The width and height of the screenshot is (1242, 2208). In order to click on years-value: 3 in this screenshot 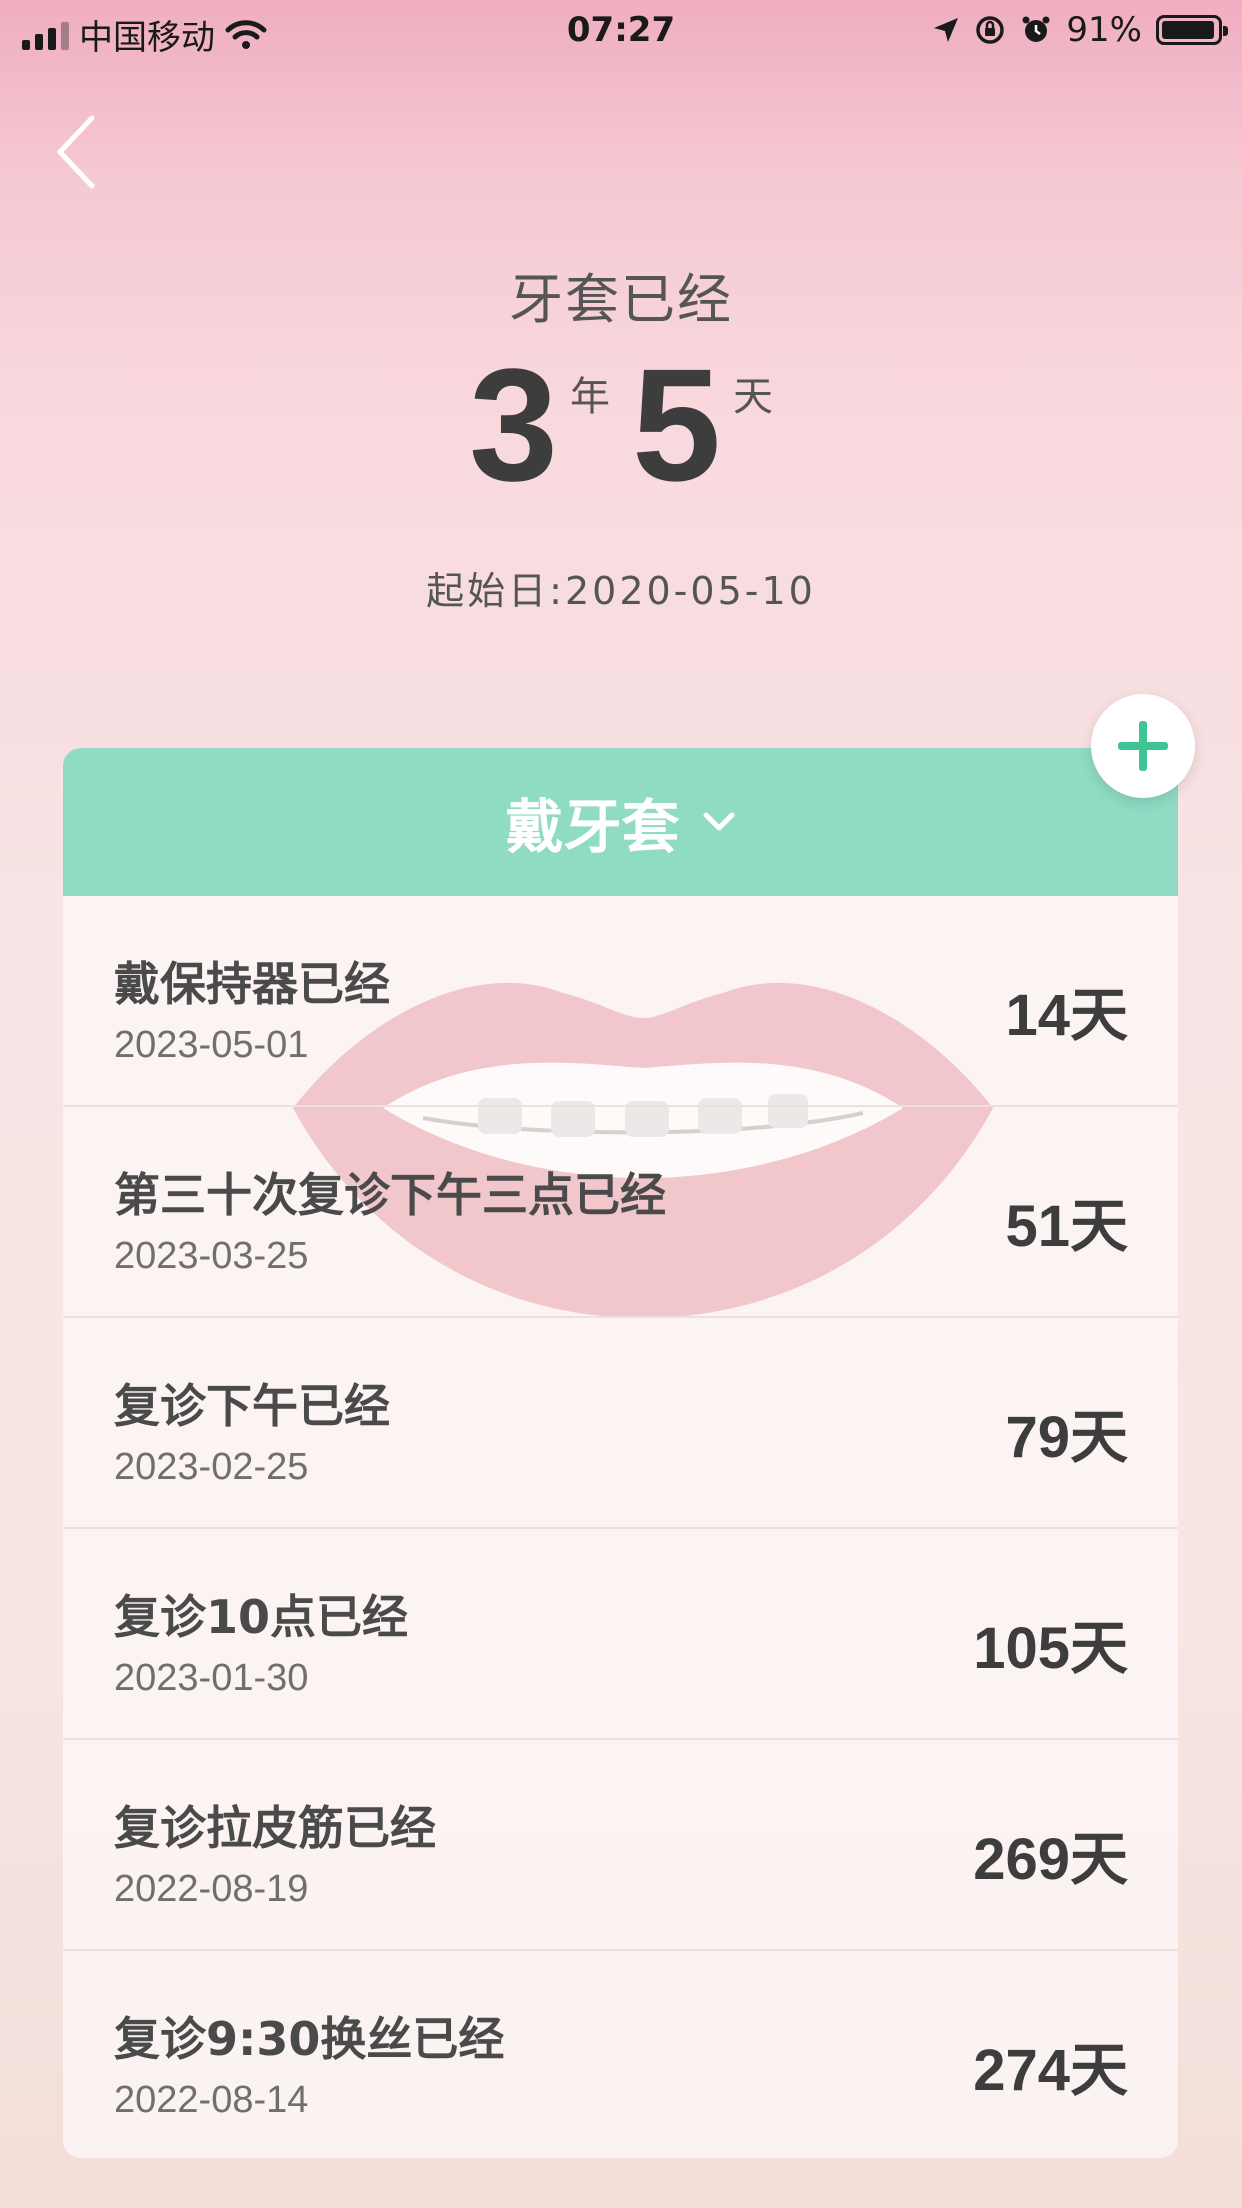, I will do `click(513, 424)`.